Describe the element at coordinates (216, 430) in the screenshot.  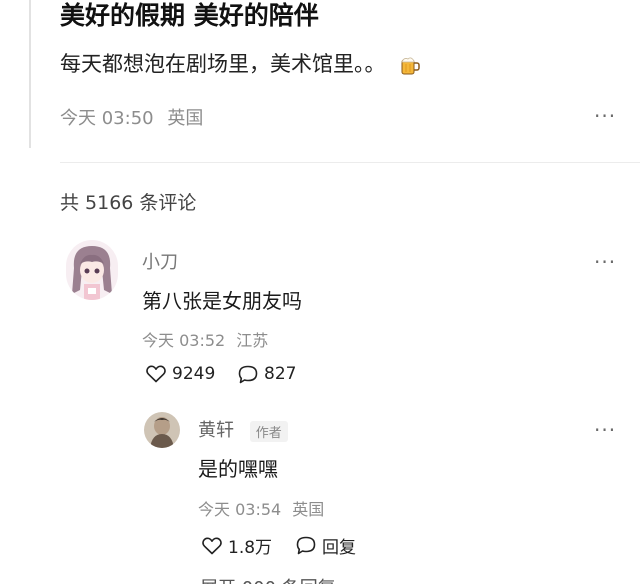
I see `reply-user-name: 黄轩` at that location.